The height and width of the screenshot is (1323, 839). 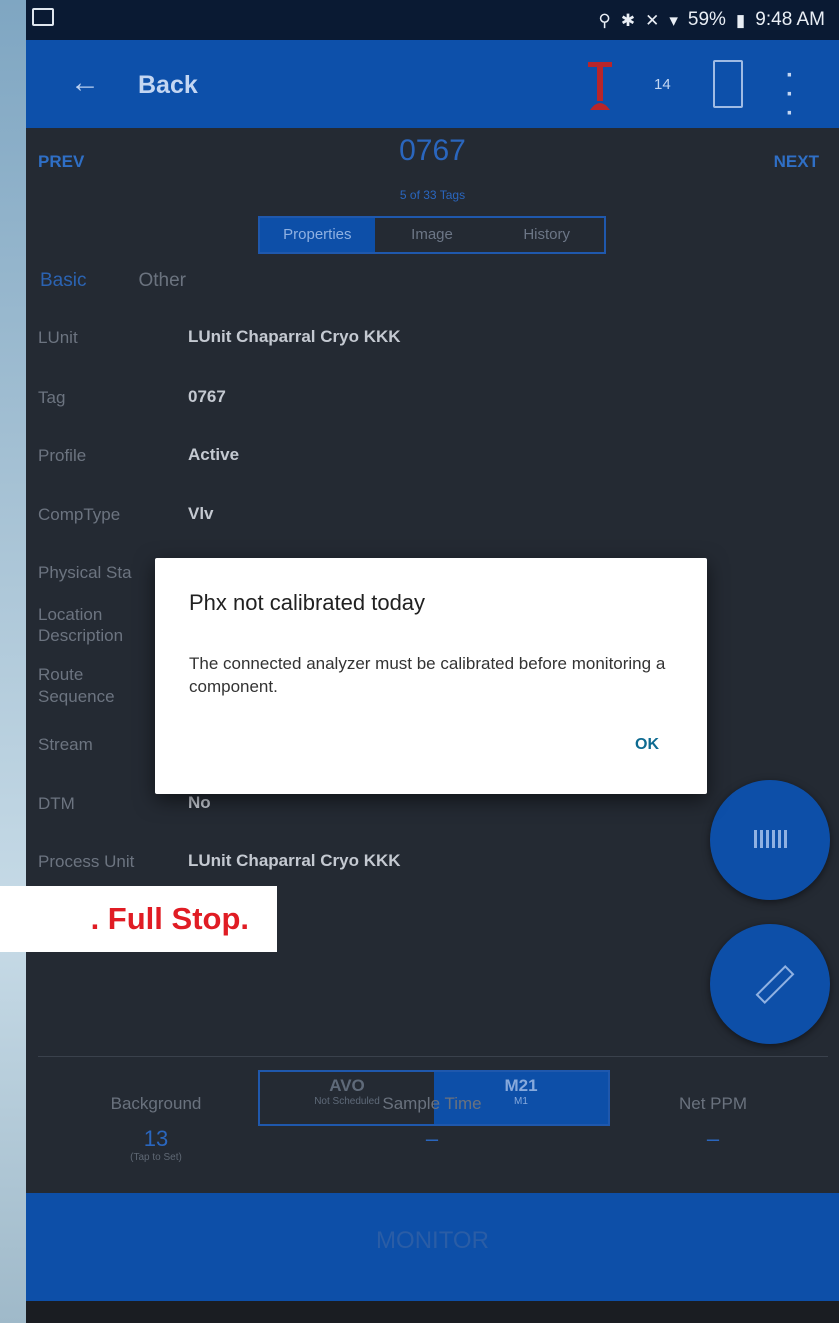 What do you see at coordinates (662, 84) in the screenshot?
I see `tag-count: 14` at bounding box center [662, 84].